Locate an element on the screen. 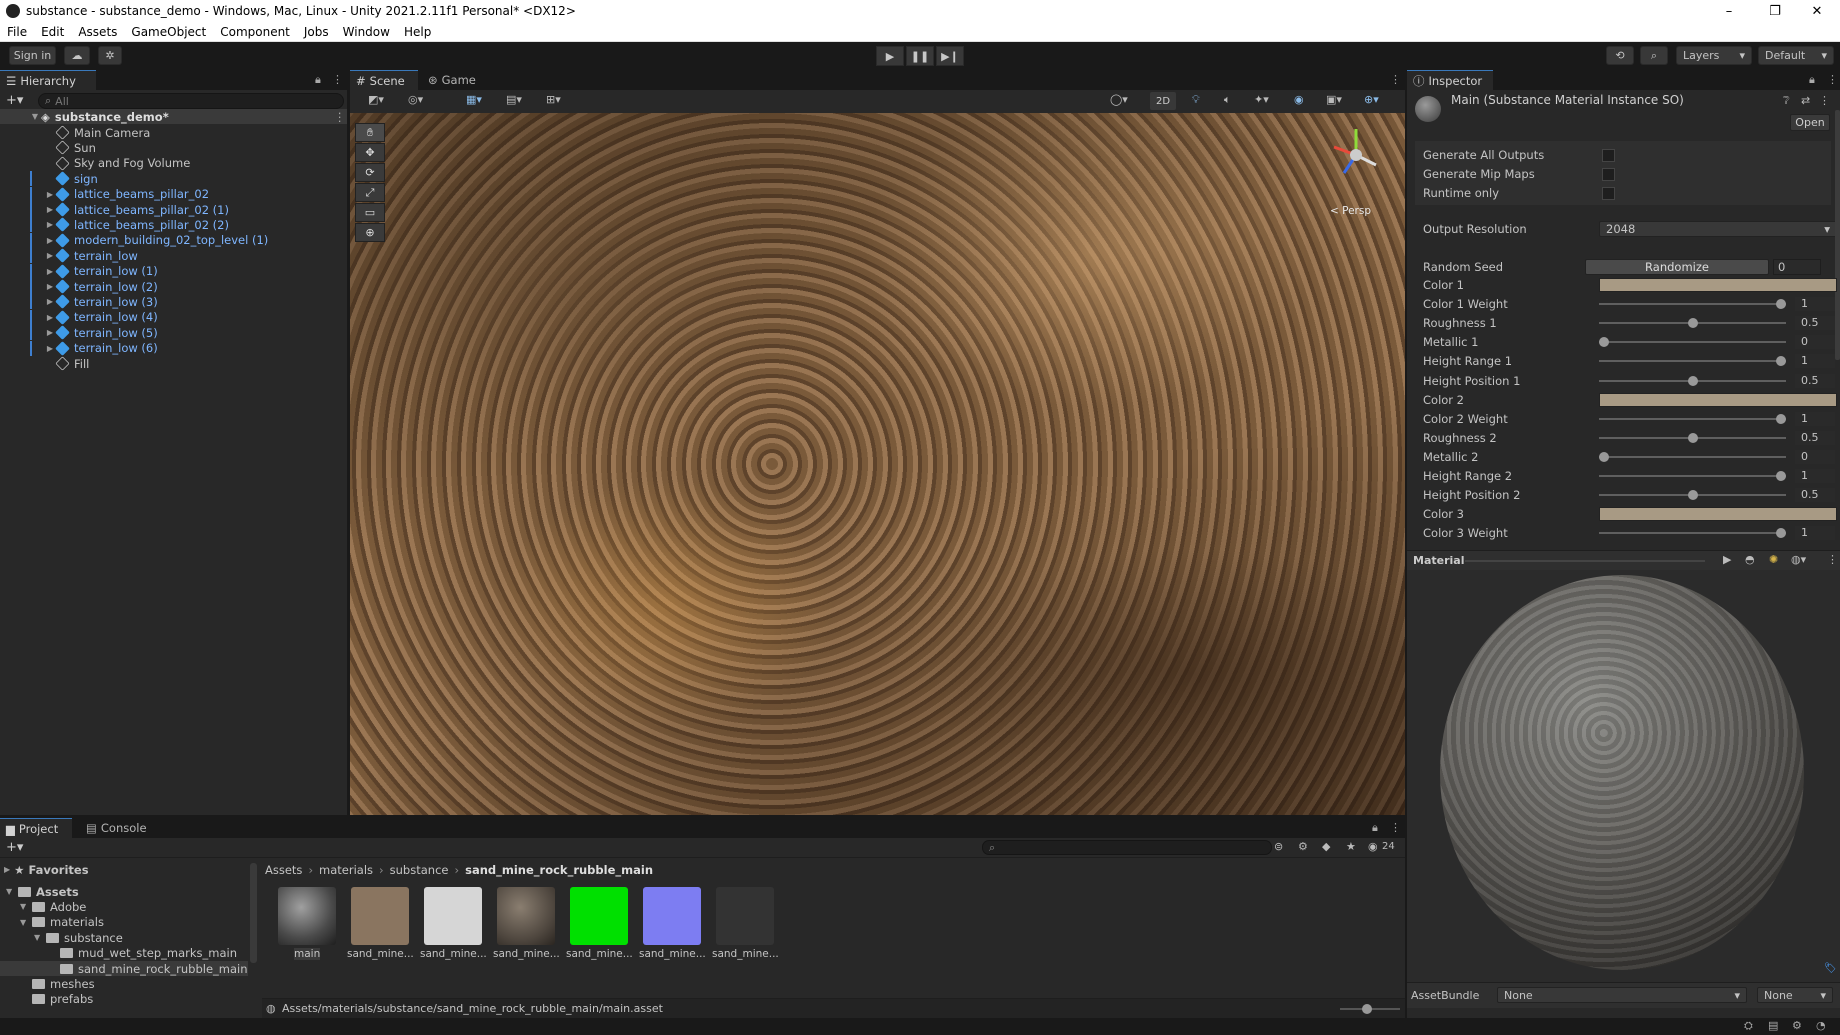 The width and height of the screenshot is (1840, 1035). hierarchy-item: ▶ terrain_low (3) is located at coordinates (173, 302).